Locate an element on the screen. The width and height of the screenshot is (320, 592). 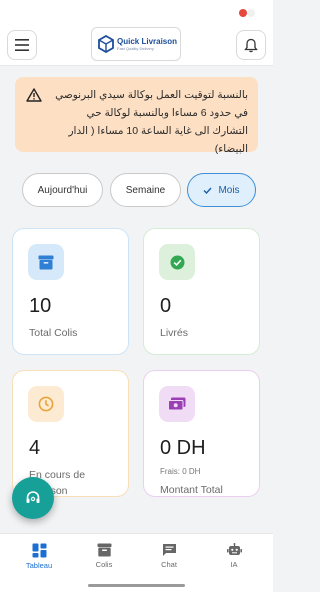
top-header: Quick Livraison Fast Quality Delivery is located at coordinates (136, 45).